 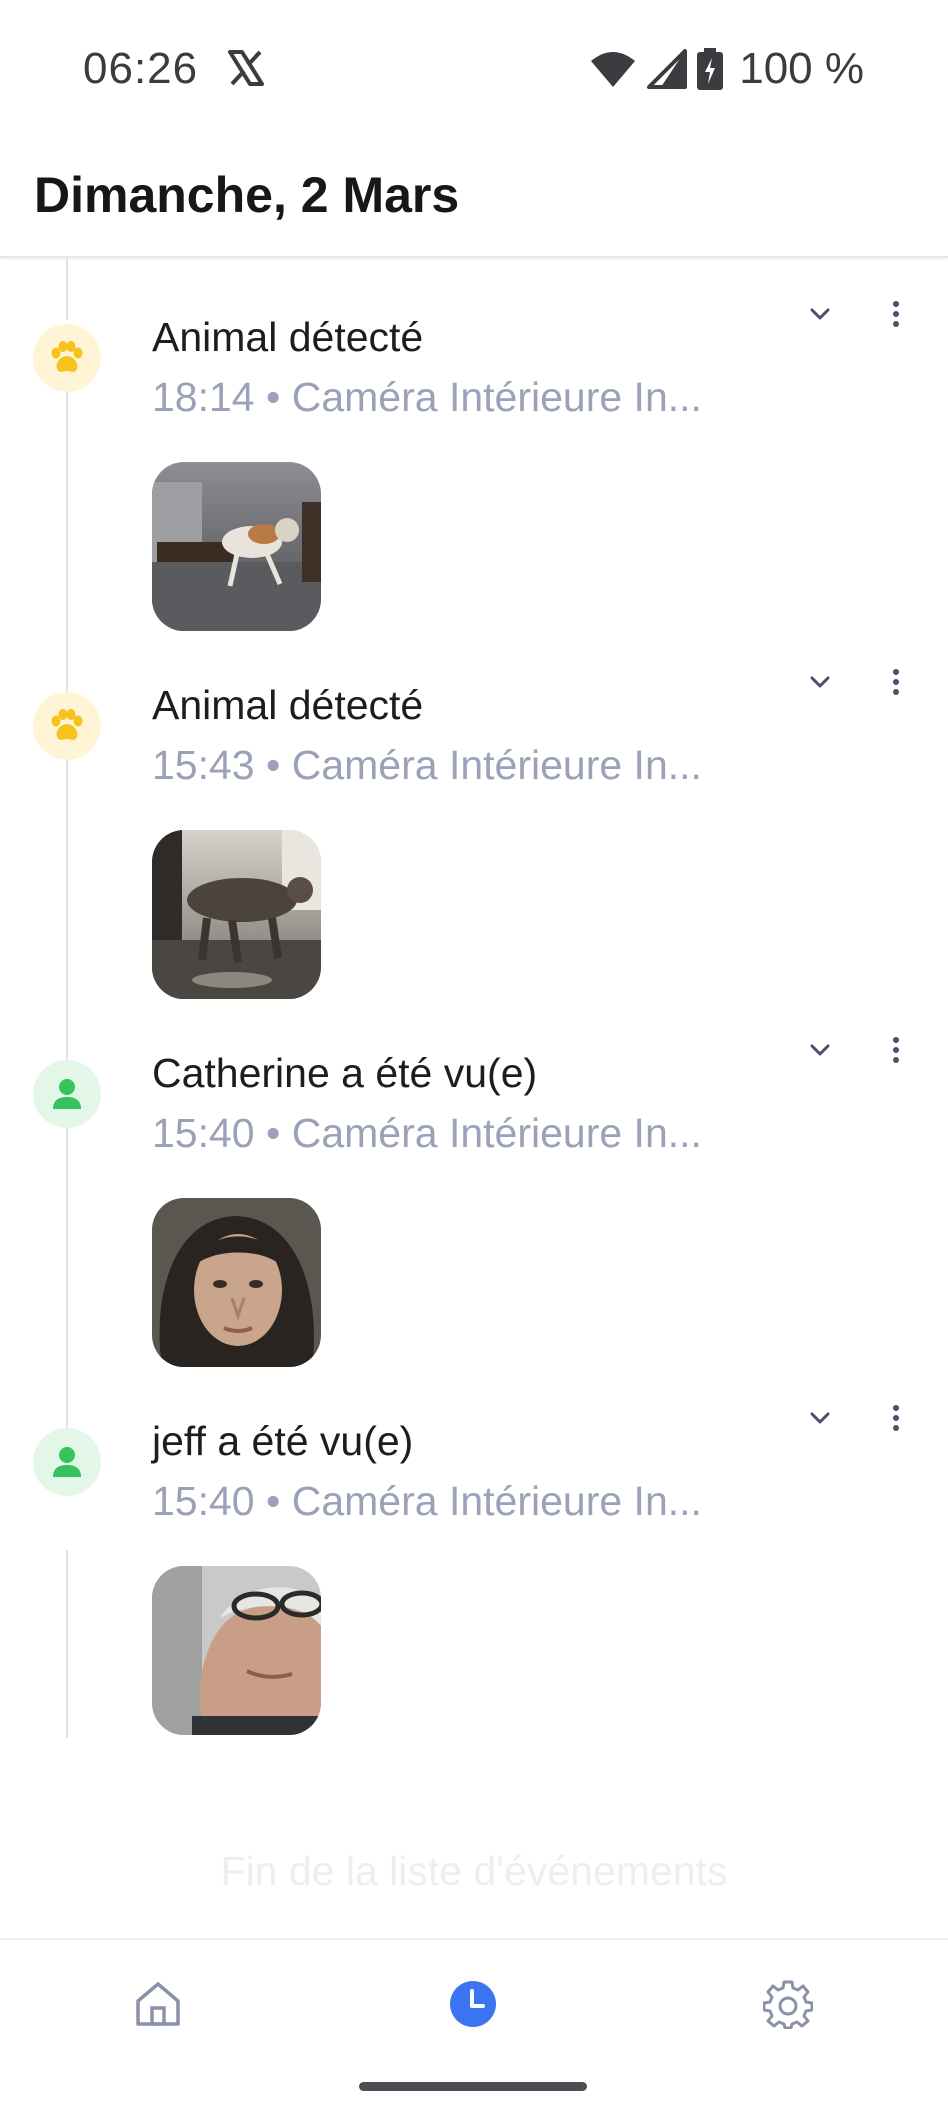 What do you see at coordinates (710, 69) in the screenshot?
I see `battery-icon` at bounding box center [710, 69].